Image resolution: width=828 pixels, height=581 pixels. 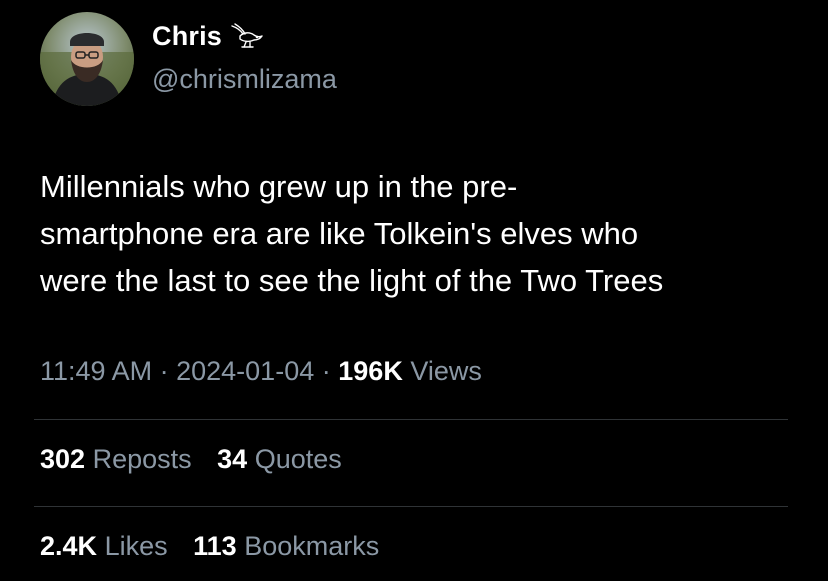 I want to click on quotes-count: 34, so click(x=232, y=459).